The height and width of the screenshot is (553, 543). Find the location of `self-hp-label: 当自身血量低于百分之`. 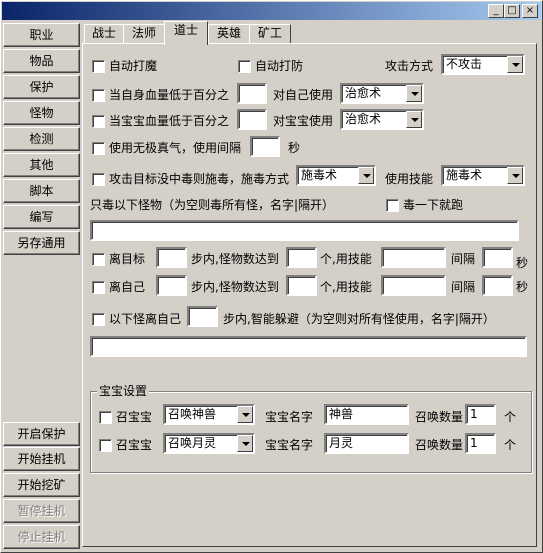

self-hp-label: 当自身血量低于百分之 is located at coordinates (169, 95).